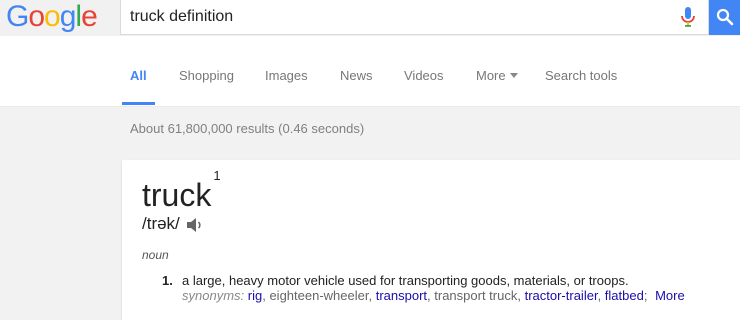 The height and width of the screenshot is (320, 740). What do you see at coordinates (89, 16) in the screenshot?
I see `logo-letter: e` at bounding box center [89, 16].